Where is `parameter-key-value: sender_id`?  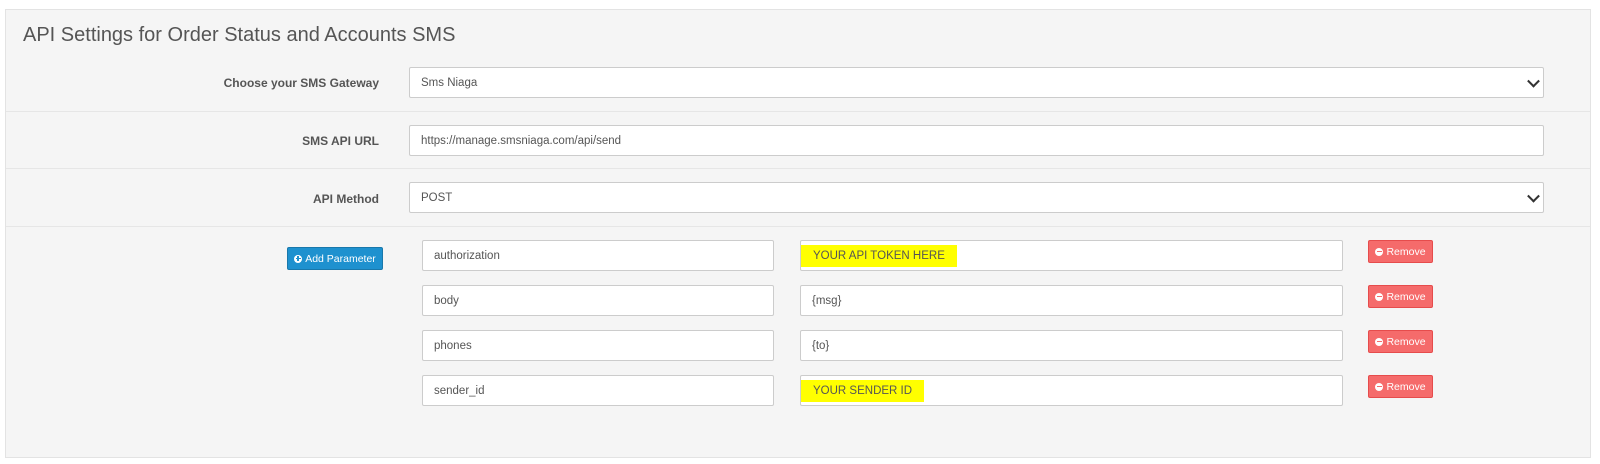
parameter-key-value: sender_id is located at coordinates (459, 390).